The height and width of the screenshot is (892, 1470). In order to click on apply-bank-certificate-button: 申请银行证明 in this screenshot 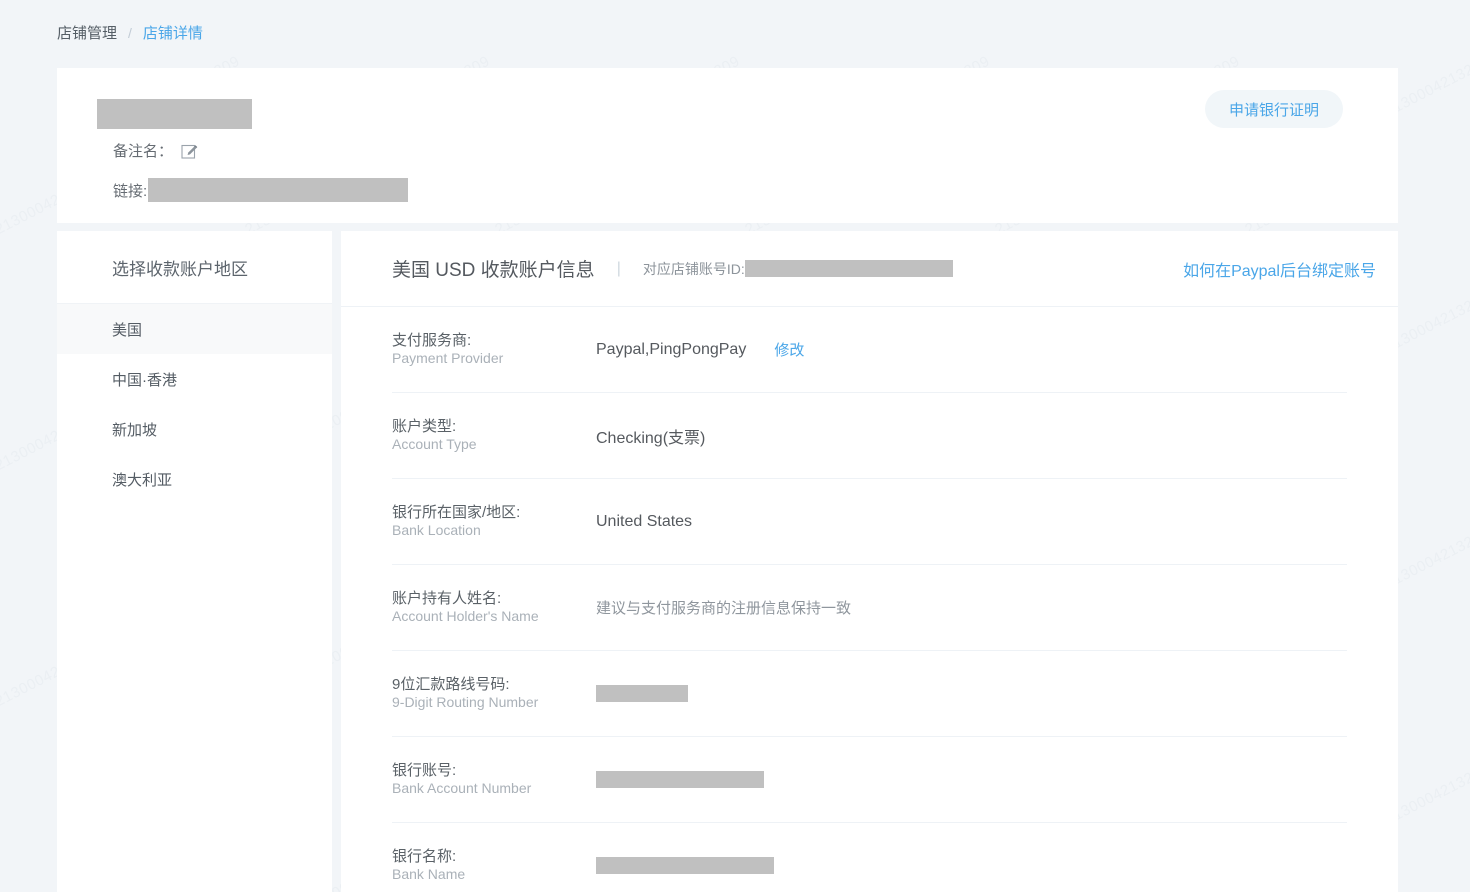, I will do `click(1273, 109)`.